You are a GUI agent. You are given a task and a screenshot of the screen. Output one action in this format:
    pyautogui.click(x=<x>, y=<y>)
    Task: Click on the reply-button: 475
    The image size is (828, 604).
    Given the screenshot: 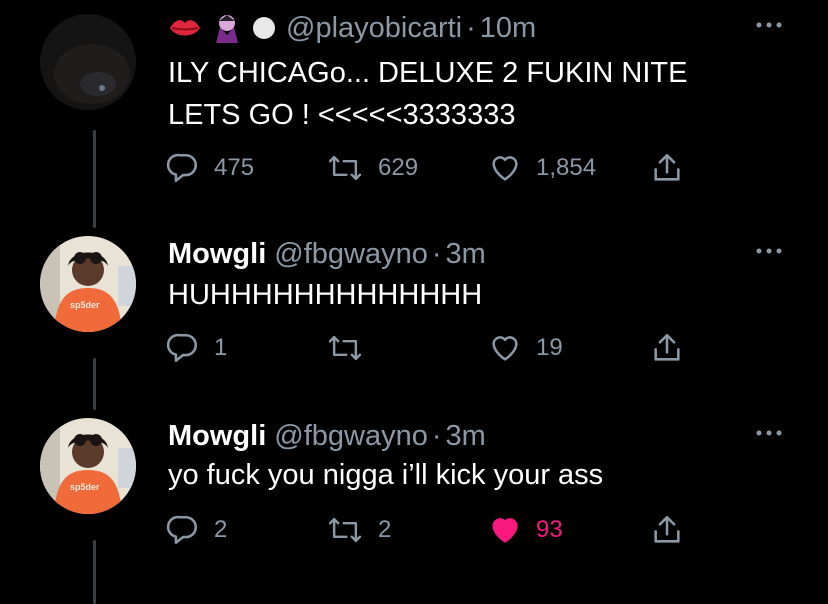 What is the action you would take?
    pyautogui.click(x=210, y=168)
    